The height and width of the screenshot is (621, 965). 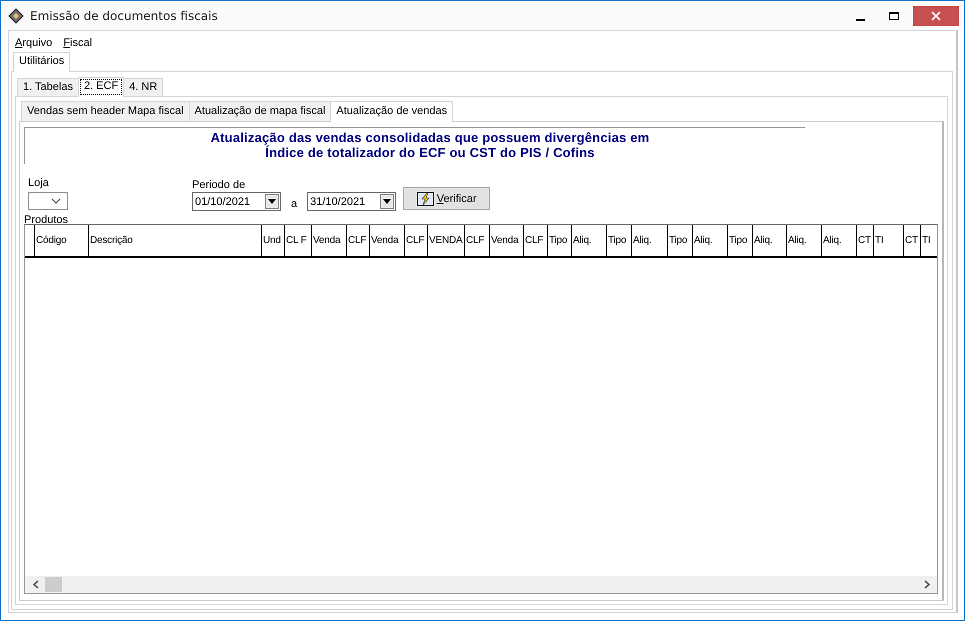 I want to click on menu-item: Arquivo, so click(x=33, y=44).